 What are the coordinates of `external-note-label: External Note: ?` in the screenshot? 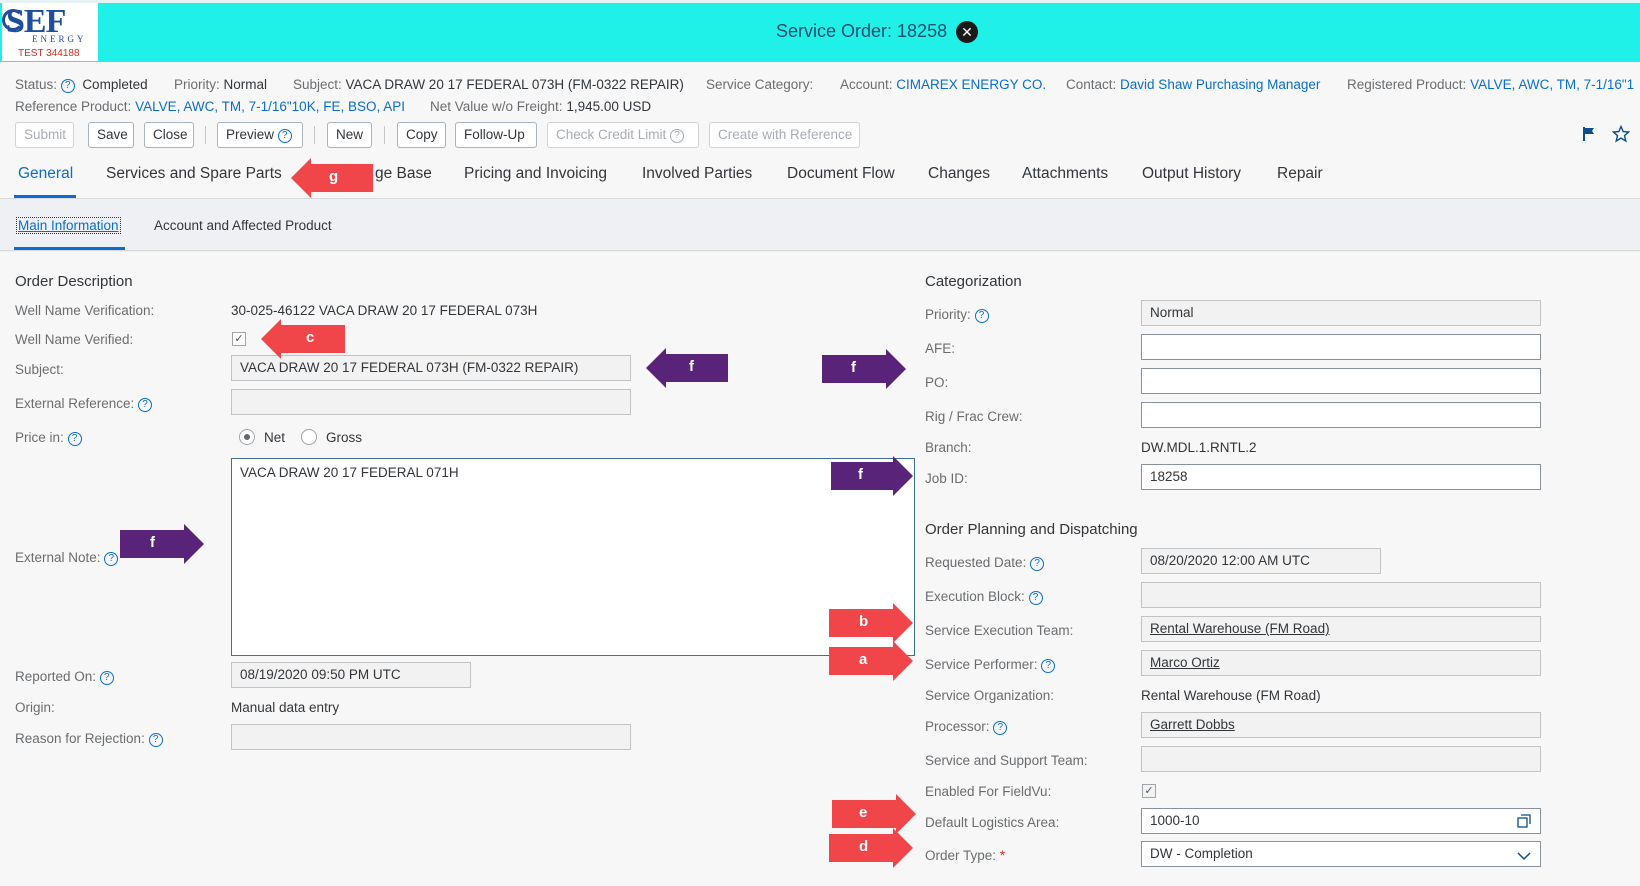 It's located at (67, 558).